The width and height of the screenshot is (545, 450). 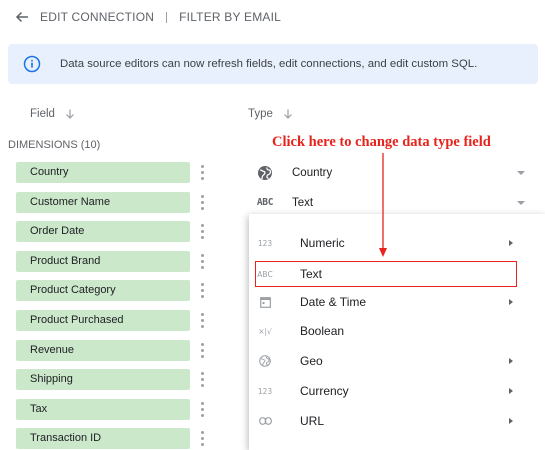 I want to click on field-chip: Product Brand, so click(x=103, y=261).